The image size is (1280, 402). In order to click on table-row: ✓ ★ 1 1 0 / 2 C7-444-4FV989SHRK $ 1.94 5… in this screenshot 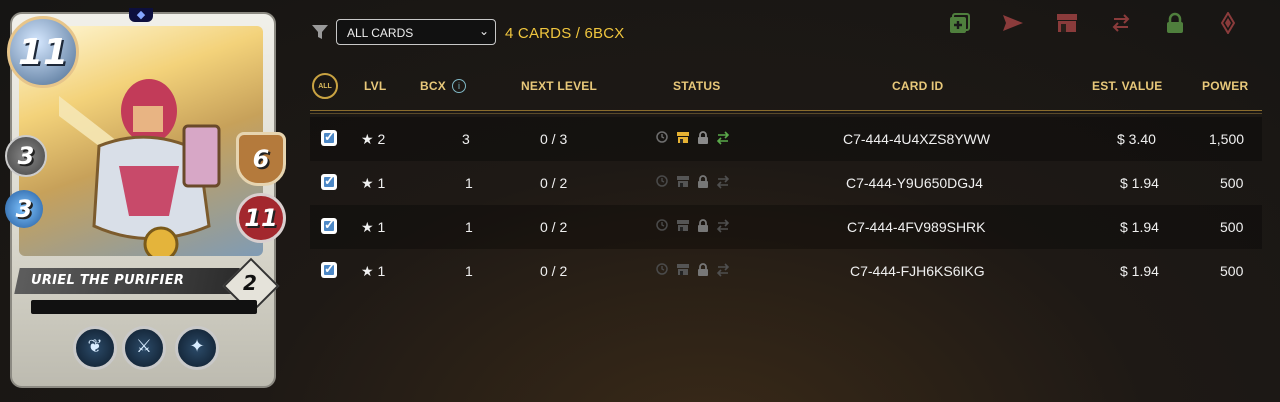, I will do `click(786, 227)`.